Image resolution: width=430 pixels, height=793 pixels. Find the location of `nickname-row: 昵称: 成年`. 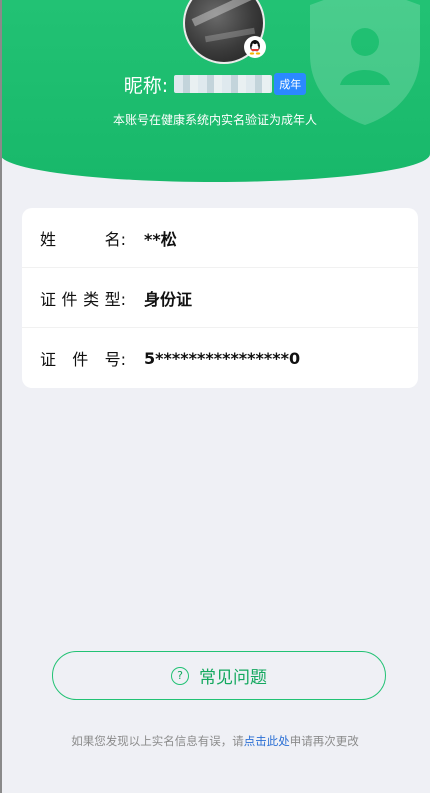

nickname-row: 昵称: 成年 is located at coordinates (215, 84).